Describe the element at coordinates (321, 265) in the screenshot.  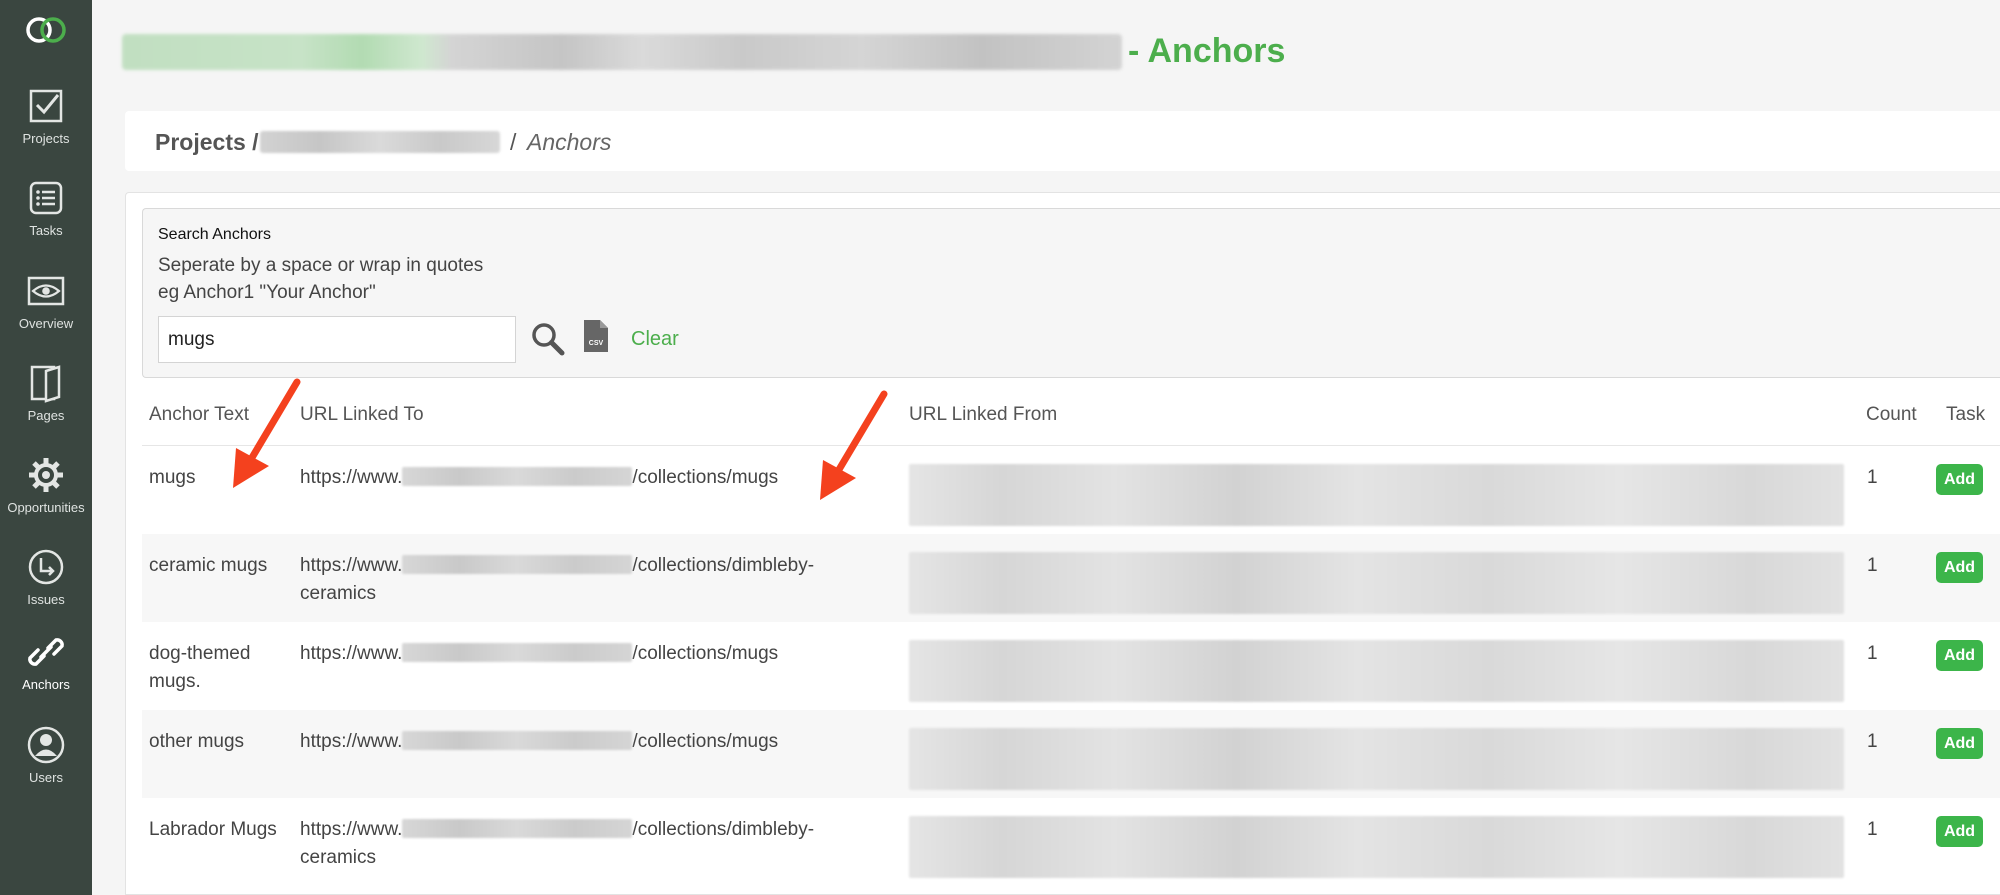
I see `search-hint: Seperate by a space or wrap in quotes` at that location.